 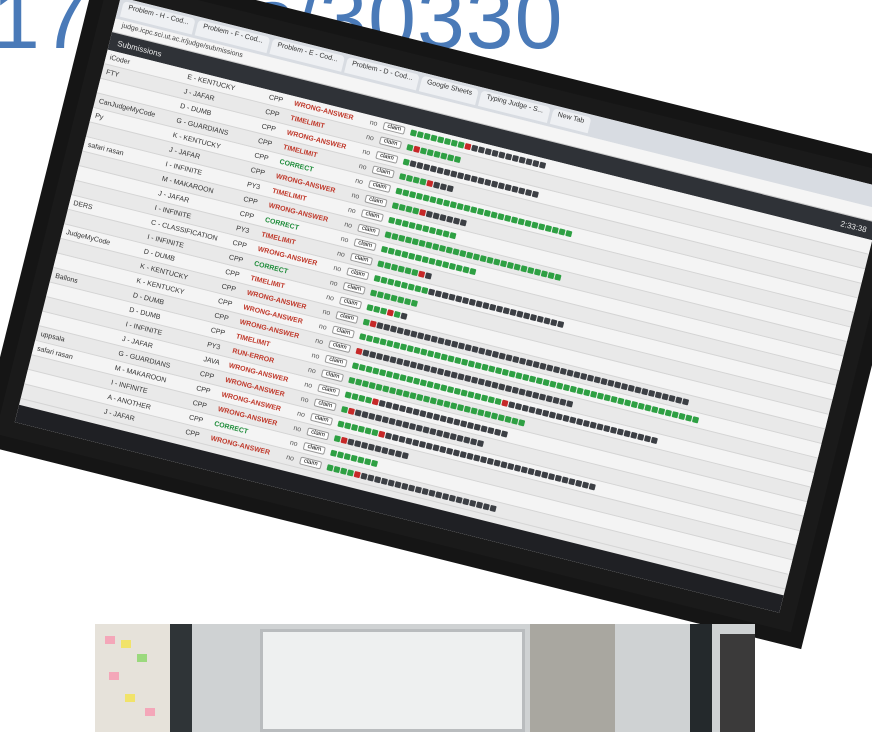 What do you see at coordinates (132, 678) in the screenshot?
I see `notes-wall` at bounding box center [132, 678].